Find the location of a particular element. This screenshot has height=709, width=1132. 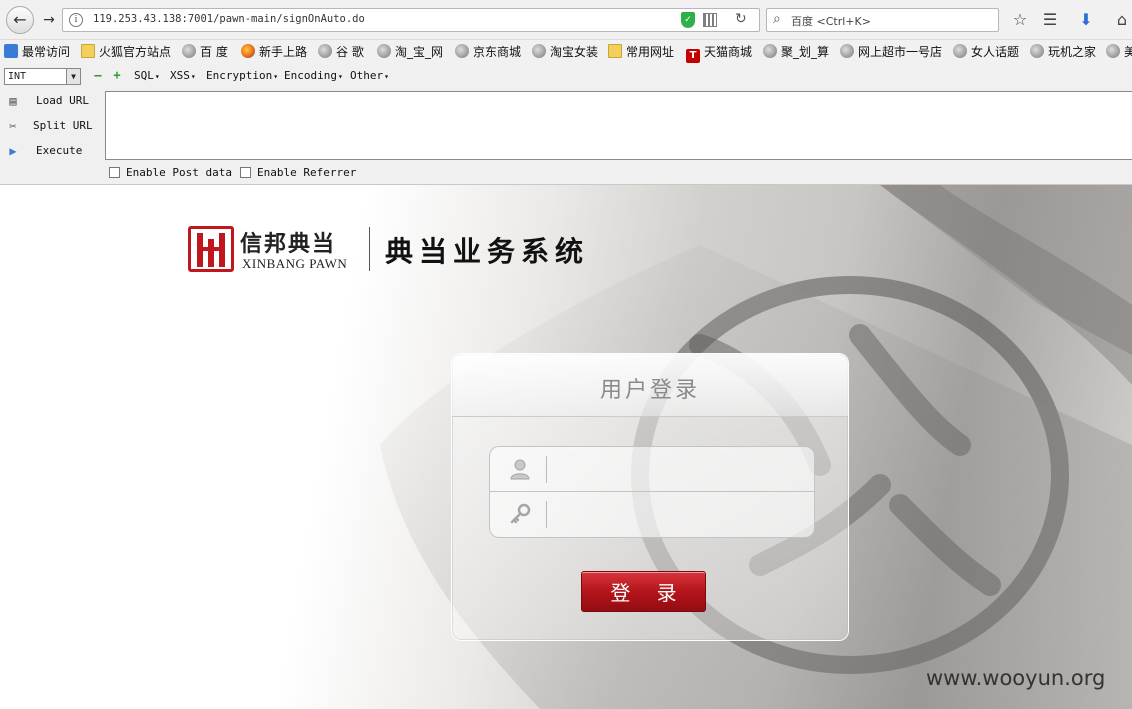

enable-referrer-checkbox: Enable Referrer is located at coordinates (298, 173).